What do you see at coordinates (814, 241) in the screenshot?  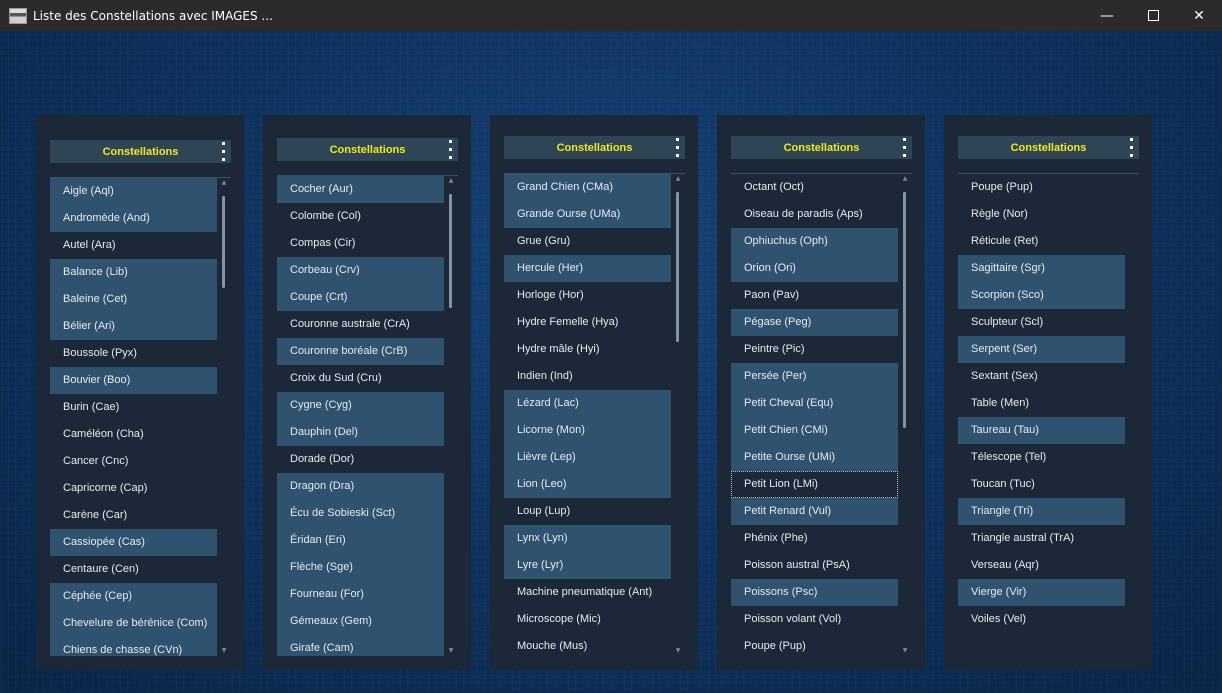 I see `list-item: Ophiuchus (Oph)` at bounding box center [814, 241].